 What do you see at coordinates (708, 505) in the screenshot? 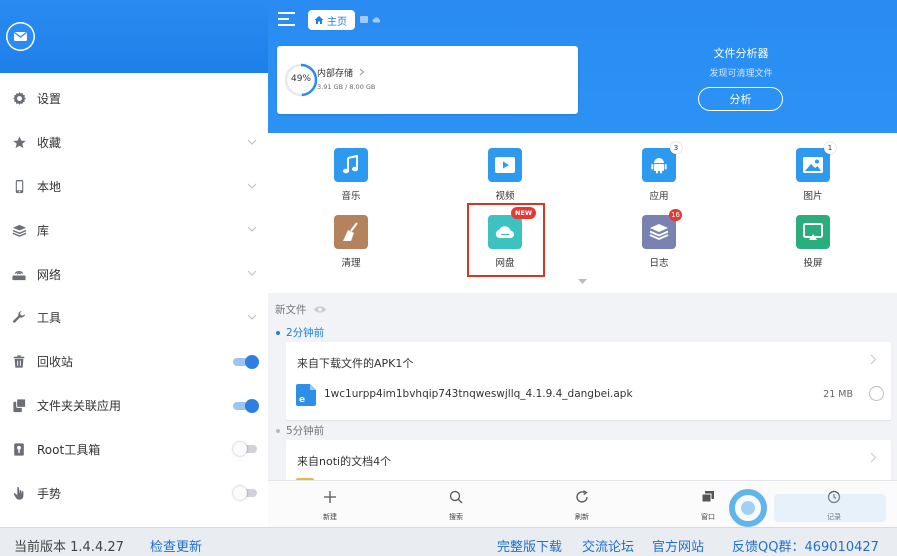
I see `windows-button: 窗口` at bounding box center [708, 505].